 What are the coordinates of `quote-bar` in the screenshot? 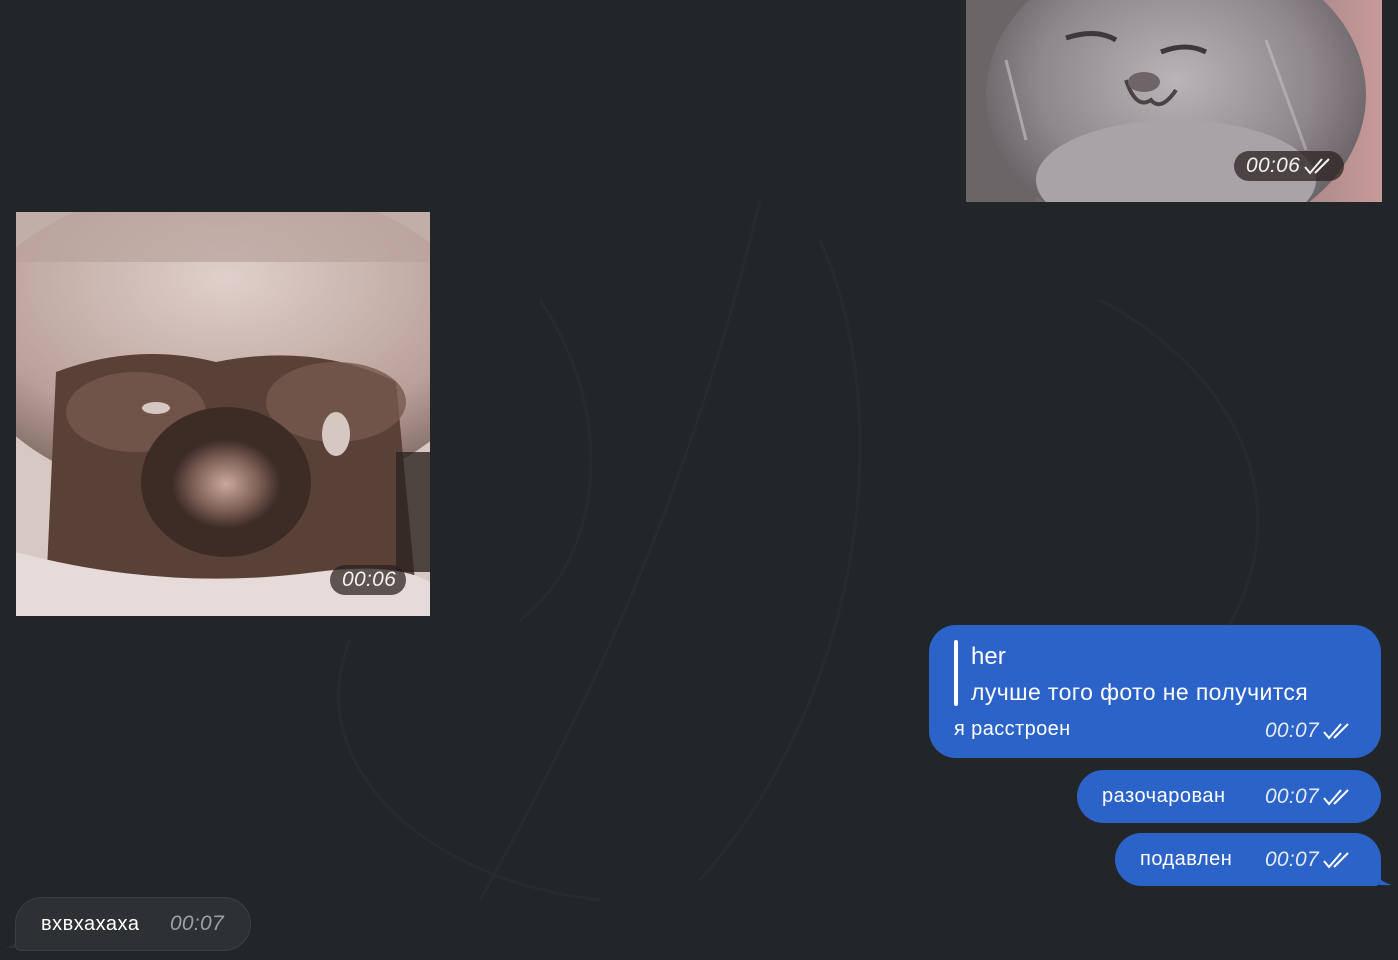 It's located at (956, 673).